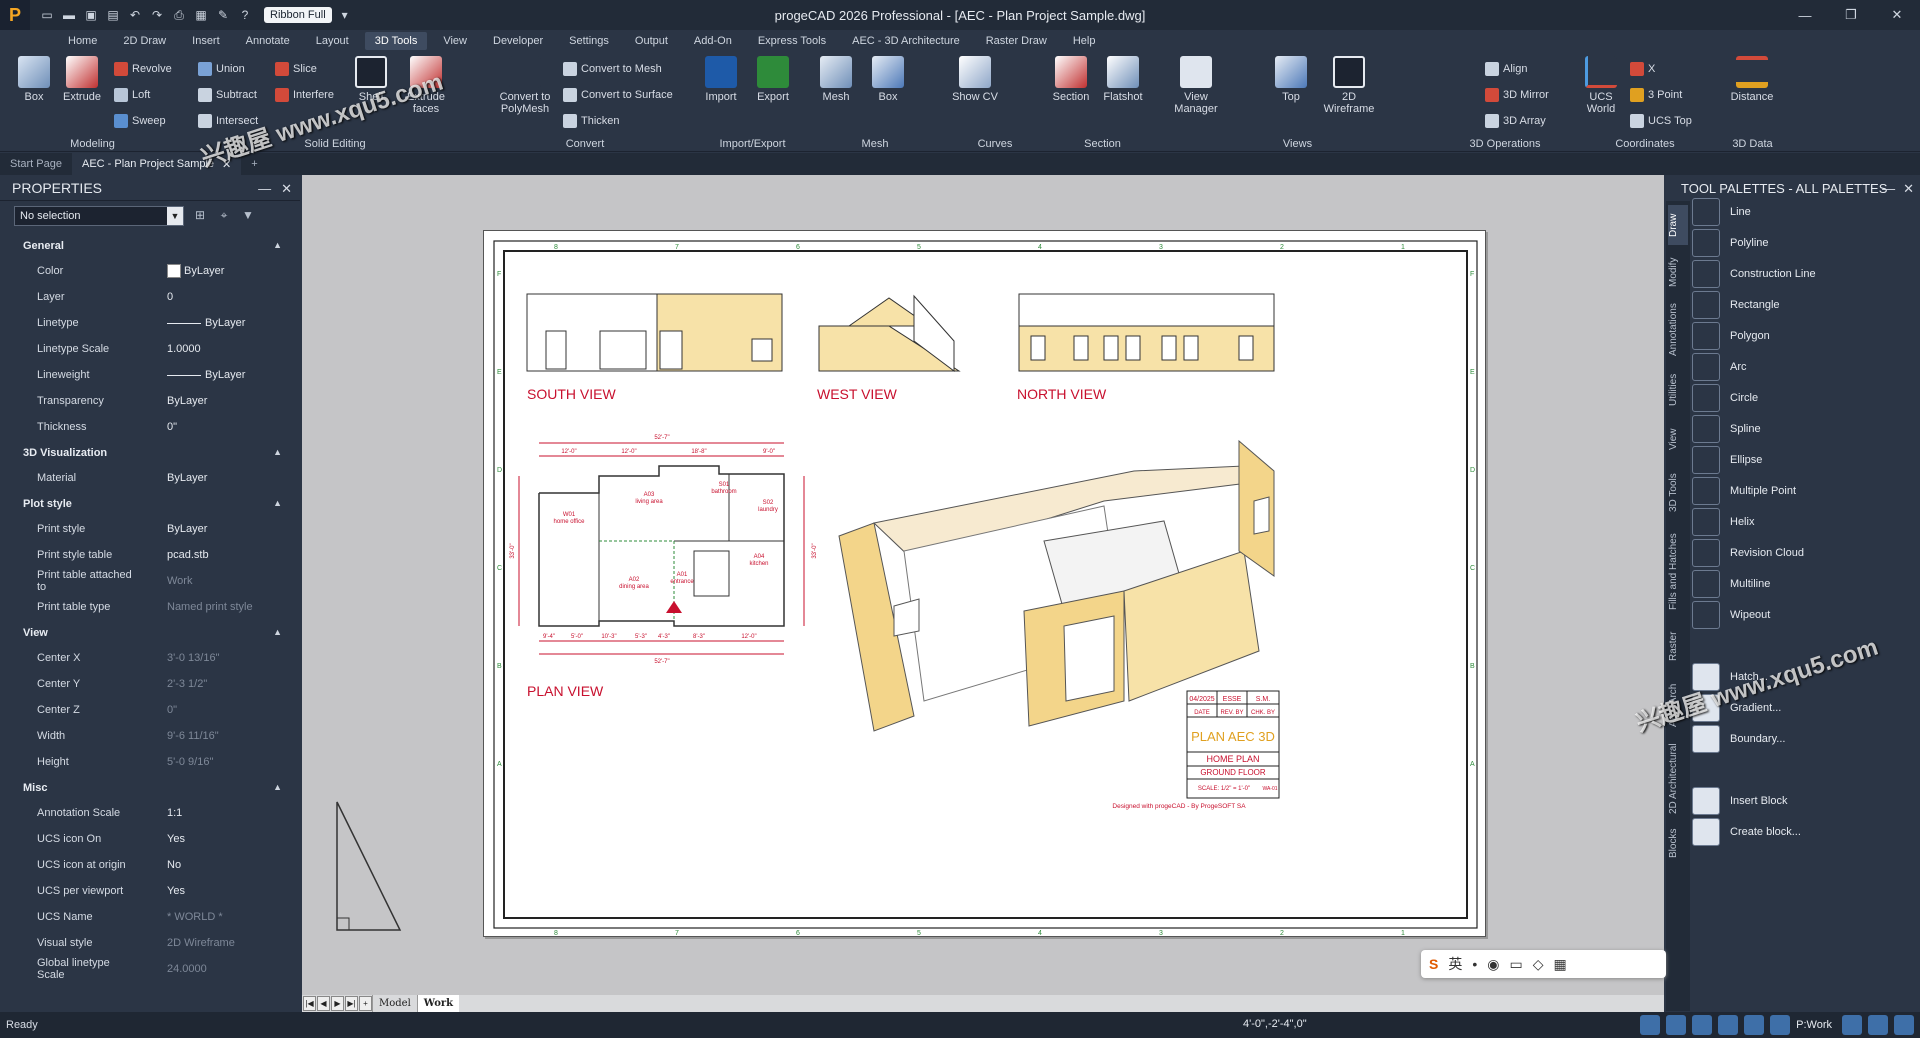  What do you see at coordinates (1728, 1025) in the screenshot?
I see `polar-icon` at bounding box center [1728, 1025].